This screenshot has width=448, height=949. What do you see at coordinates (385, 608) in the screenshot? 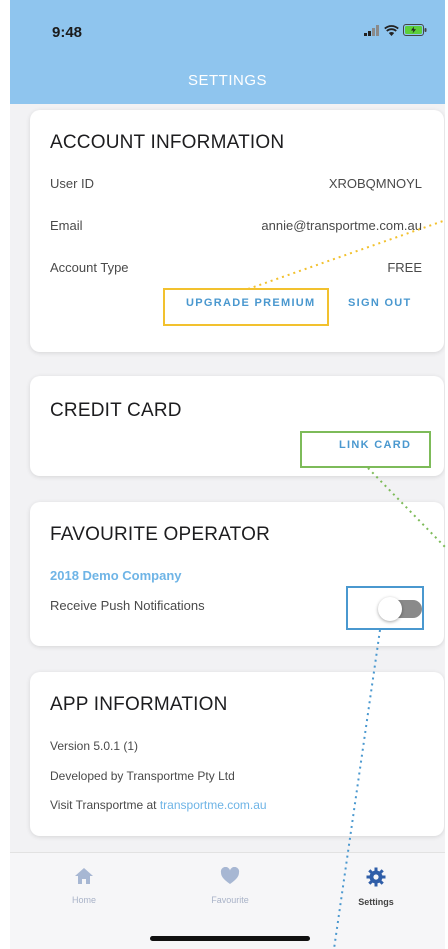
I see `toggle-highlight-box` at bounding box center [385, 608].